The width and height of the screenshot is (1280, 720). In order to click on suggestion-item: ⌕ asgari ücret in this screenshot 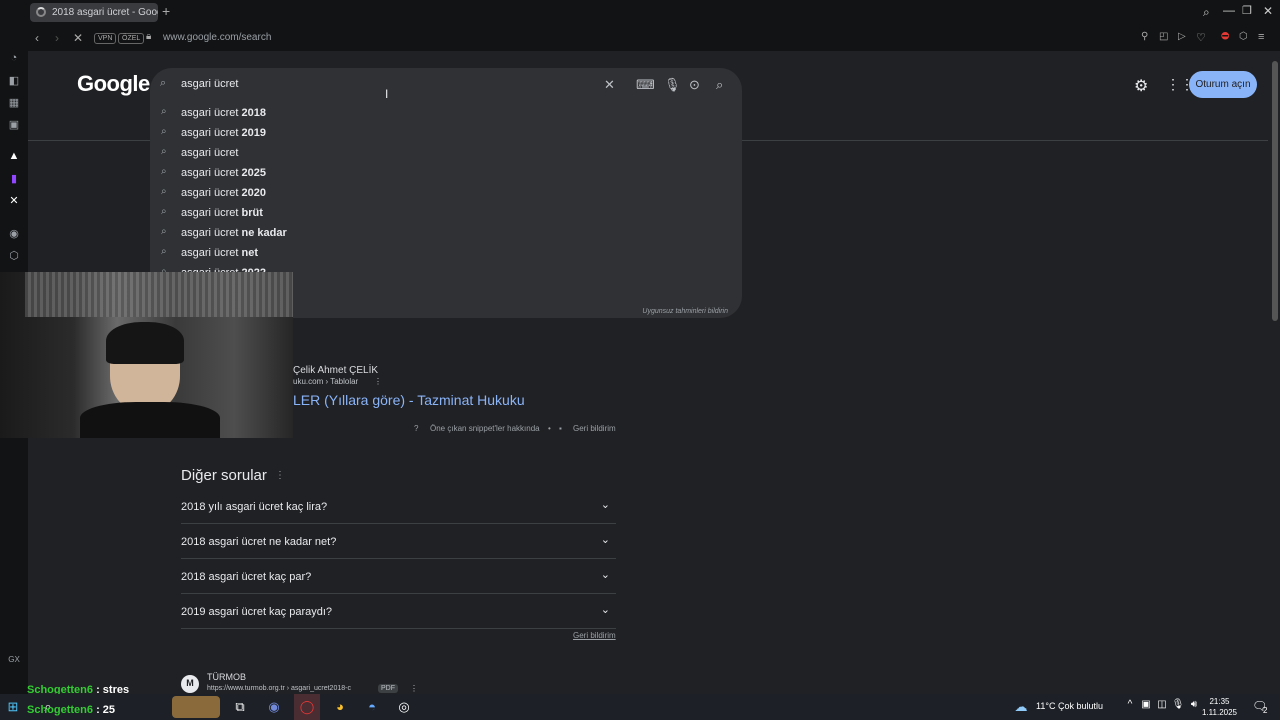, I will do `click(446, 153)`.